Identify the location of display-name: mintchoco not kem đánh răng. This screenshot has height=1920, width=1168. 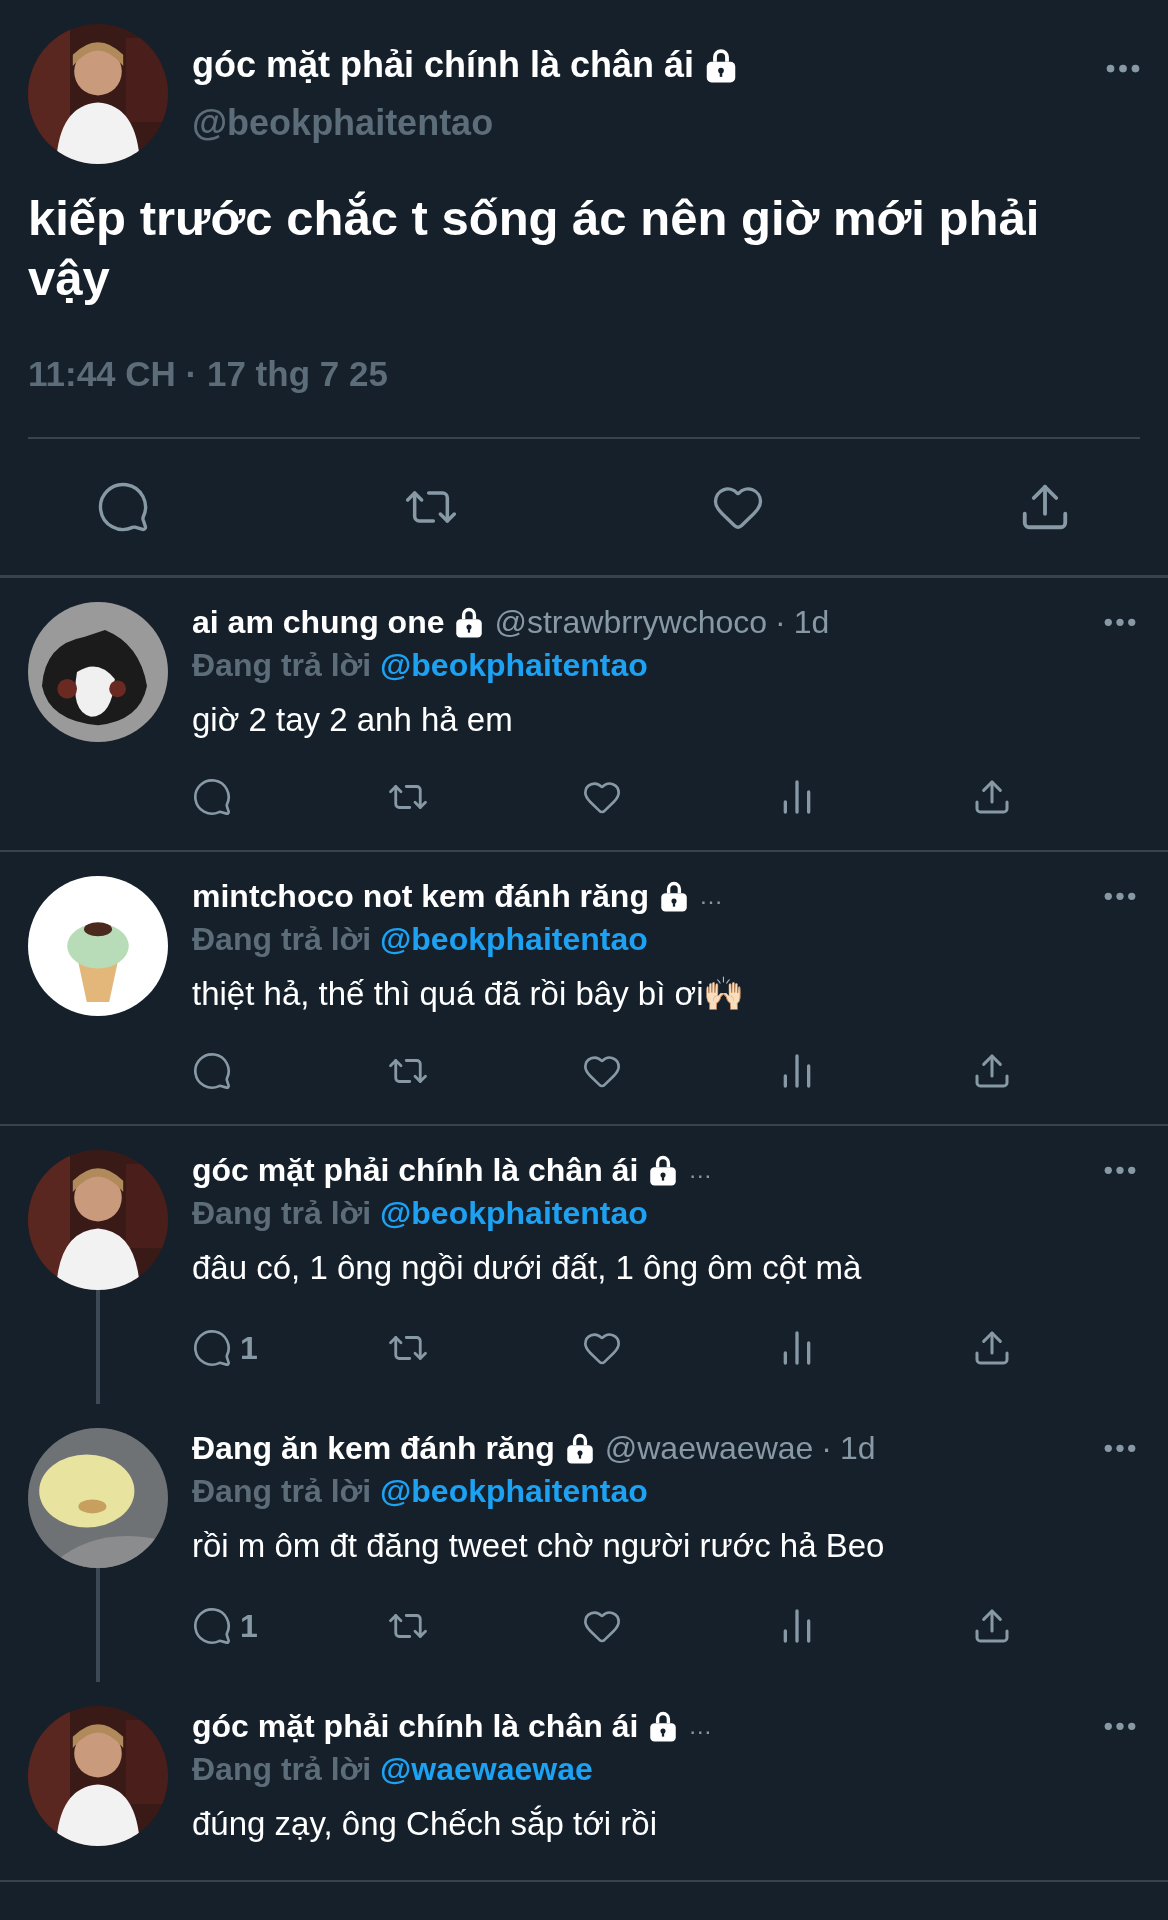
(420, 895).